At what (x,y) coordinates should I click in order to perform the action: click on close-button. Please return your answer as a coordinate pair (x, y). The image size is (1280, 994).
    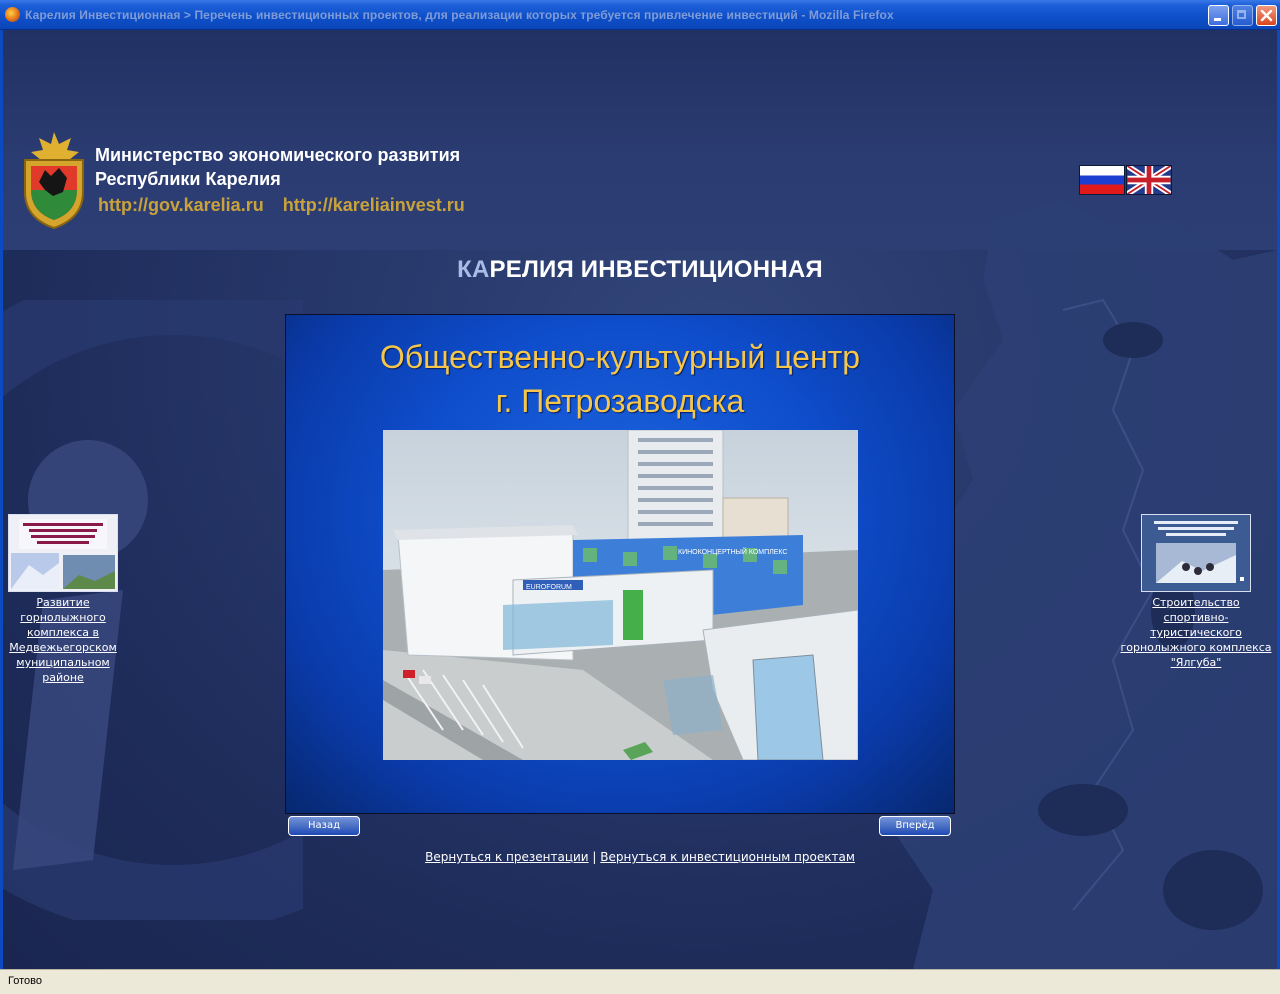
    Looking at the image, I should click on (1266, 15).